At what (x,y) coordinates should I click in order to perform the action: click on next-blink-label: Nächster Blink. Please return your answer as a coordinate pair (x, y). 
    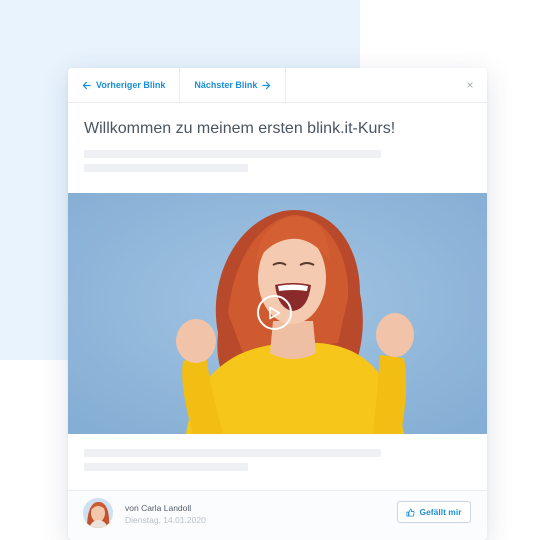
    Looking at the image, I should click on (226, 85).